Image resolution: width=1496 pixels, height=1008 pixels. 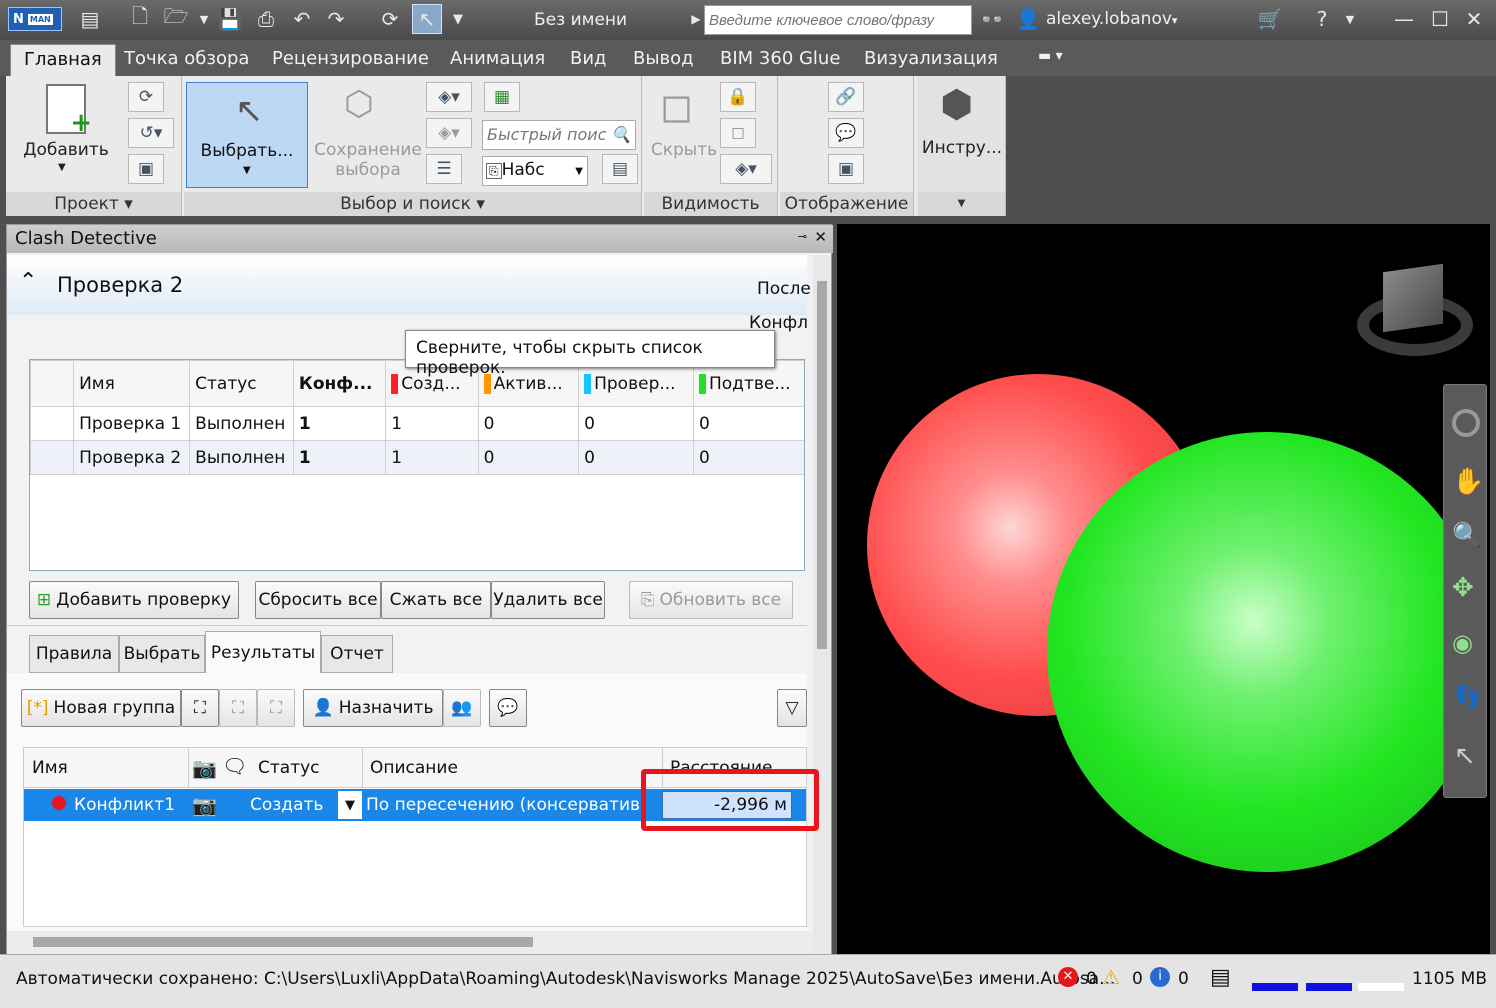 I want to click on save-icon: 💾, so click(x=230, y=19).